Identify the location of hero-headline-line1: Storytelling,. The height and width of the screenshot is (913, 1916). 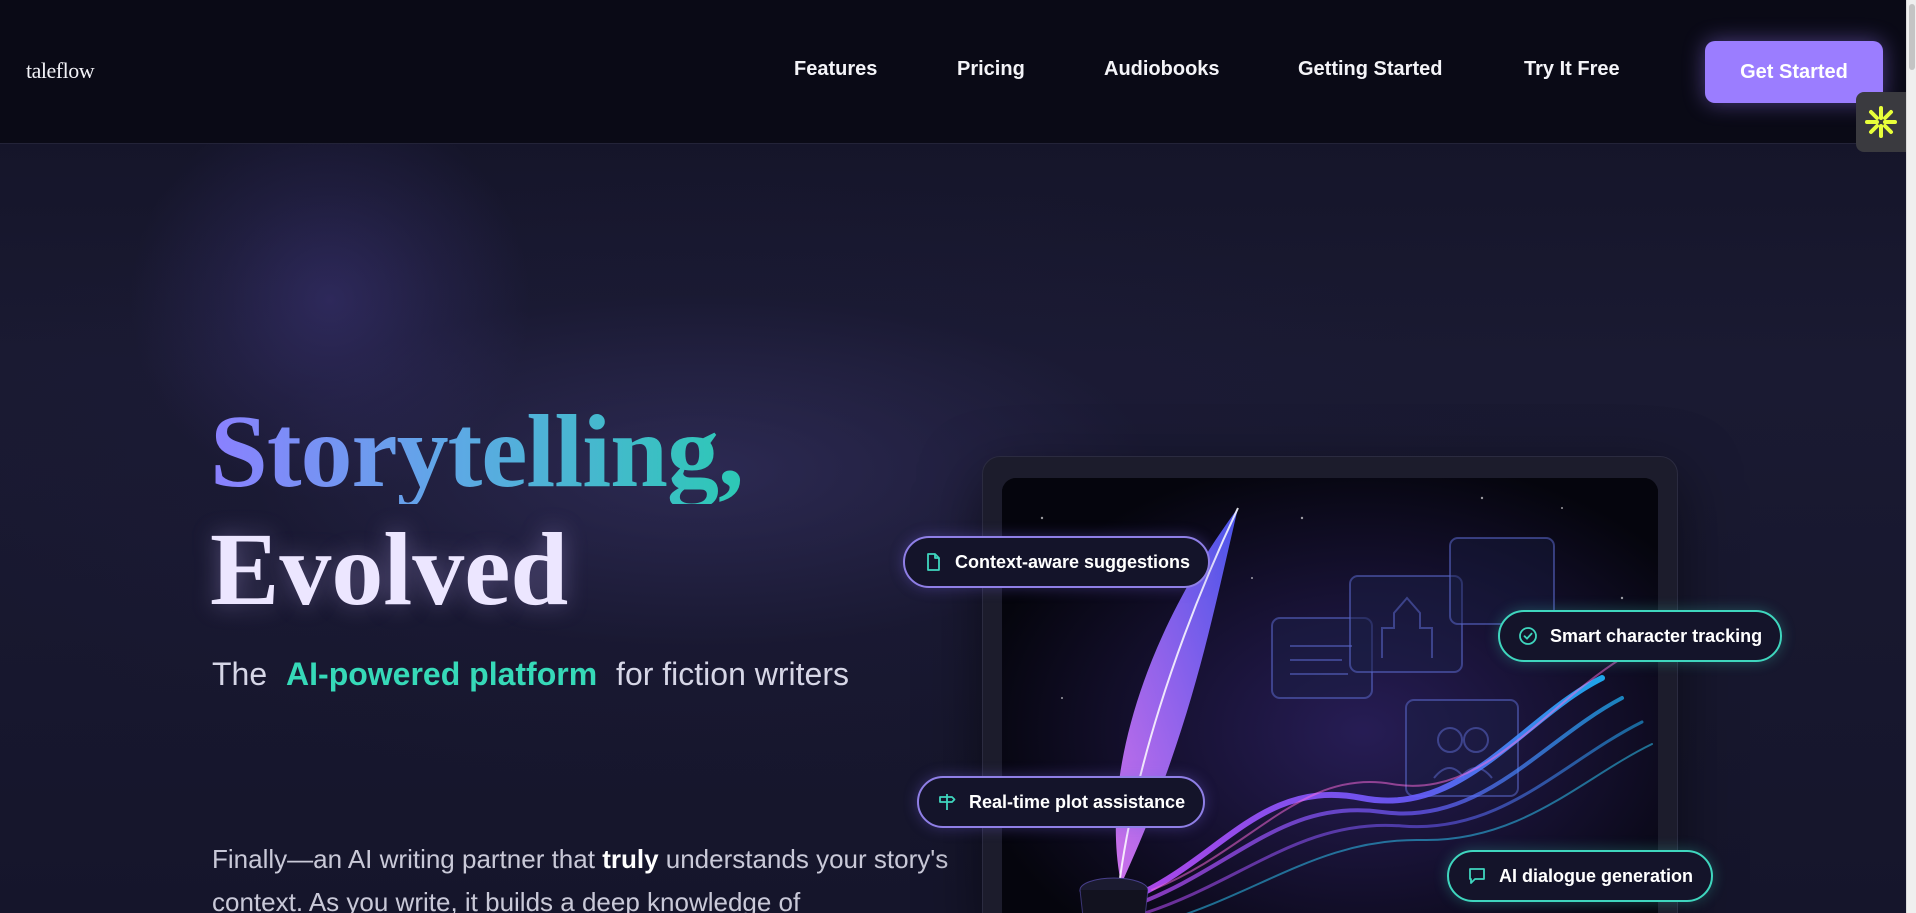
(477, 451).